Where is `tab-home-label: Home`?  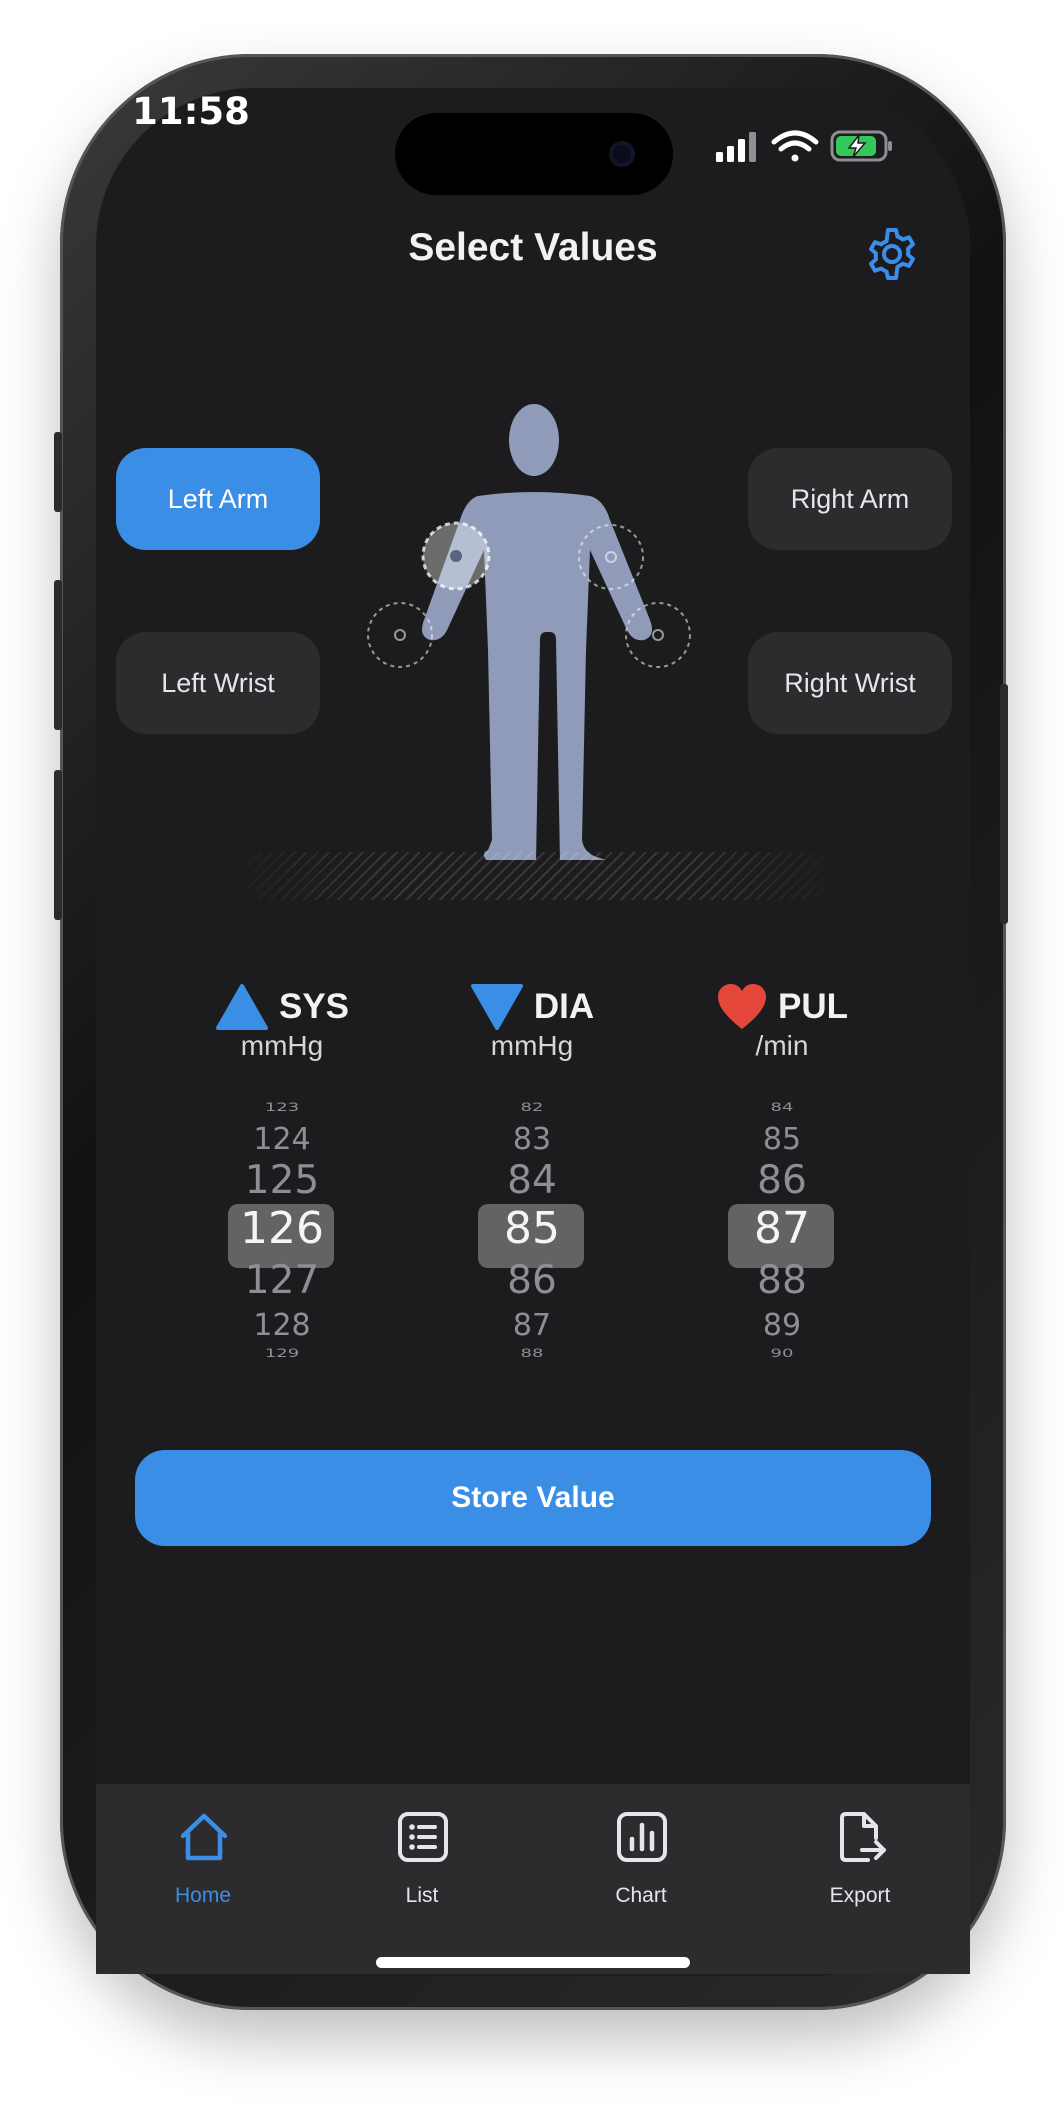
tab-home-label: Home is located at coordinates (203, 1895).